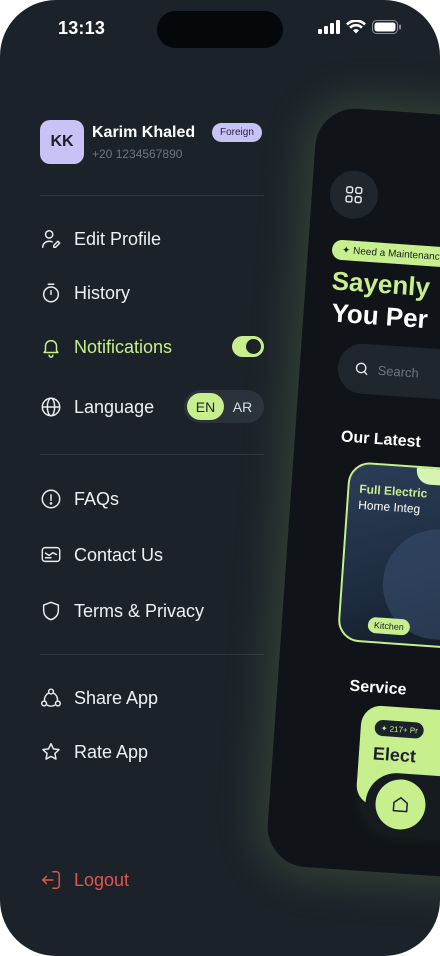 The width and height of the screenshot is (440, 956). I want to click on menu-item-share-app: Share App, so click(152, 698).